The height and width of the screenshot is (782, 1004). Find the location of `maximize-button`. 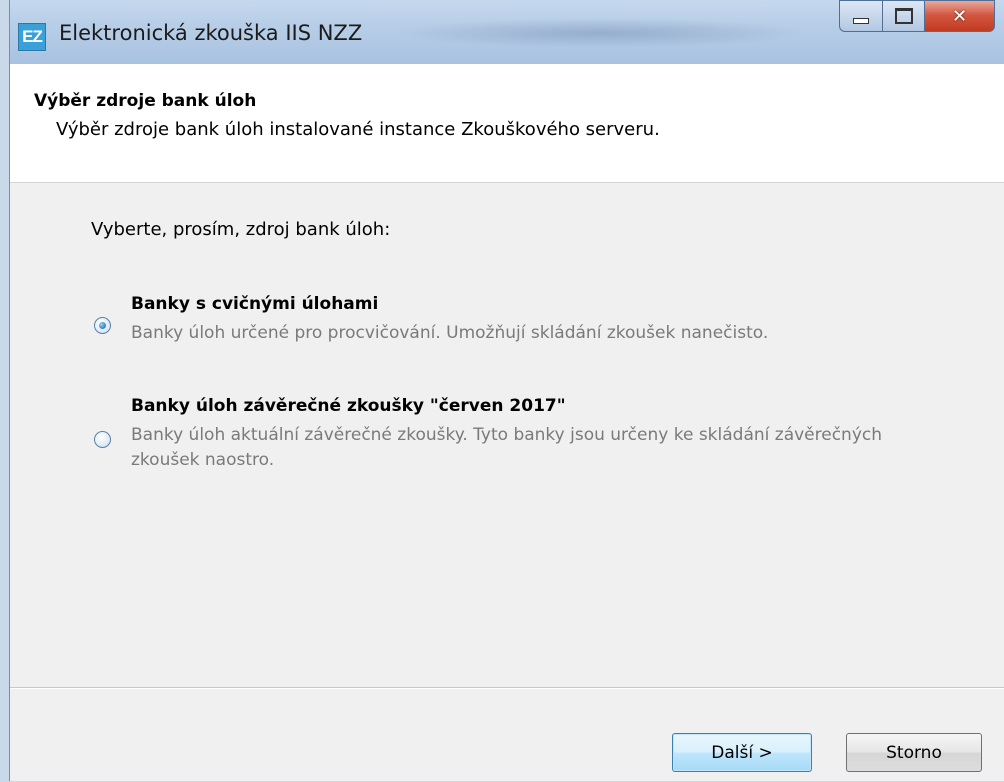

maximize-button is located at coordinates (904, 16).